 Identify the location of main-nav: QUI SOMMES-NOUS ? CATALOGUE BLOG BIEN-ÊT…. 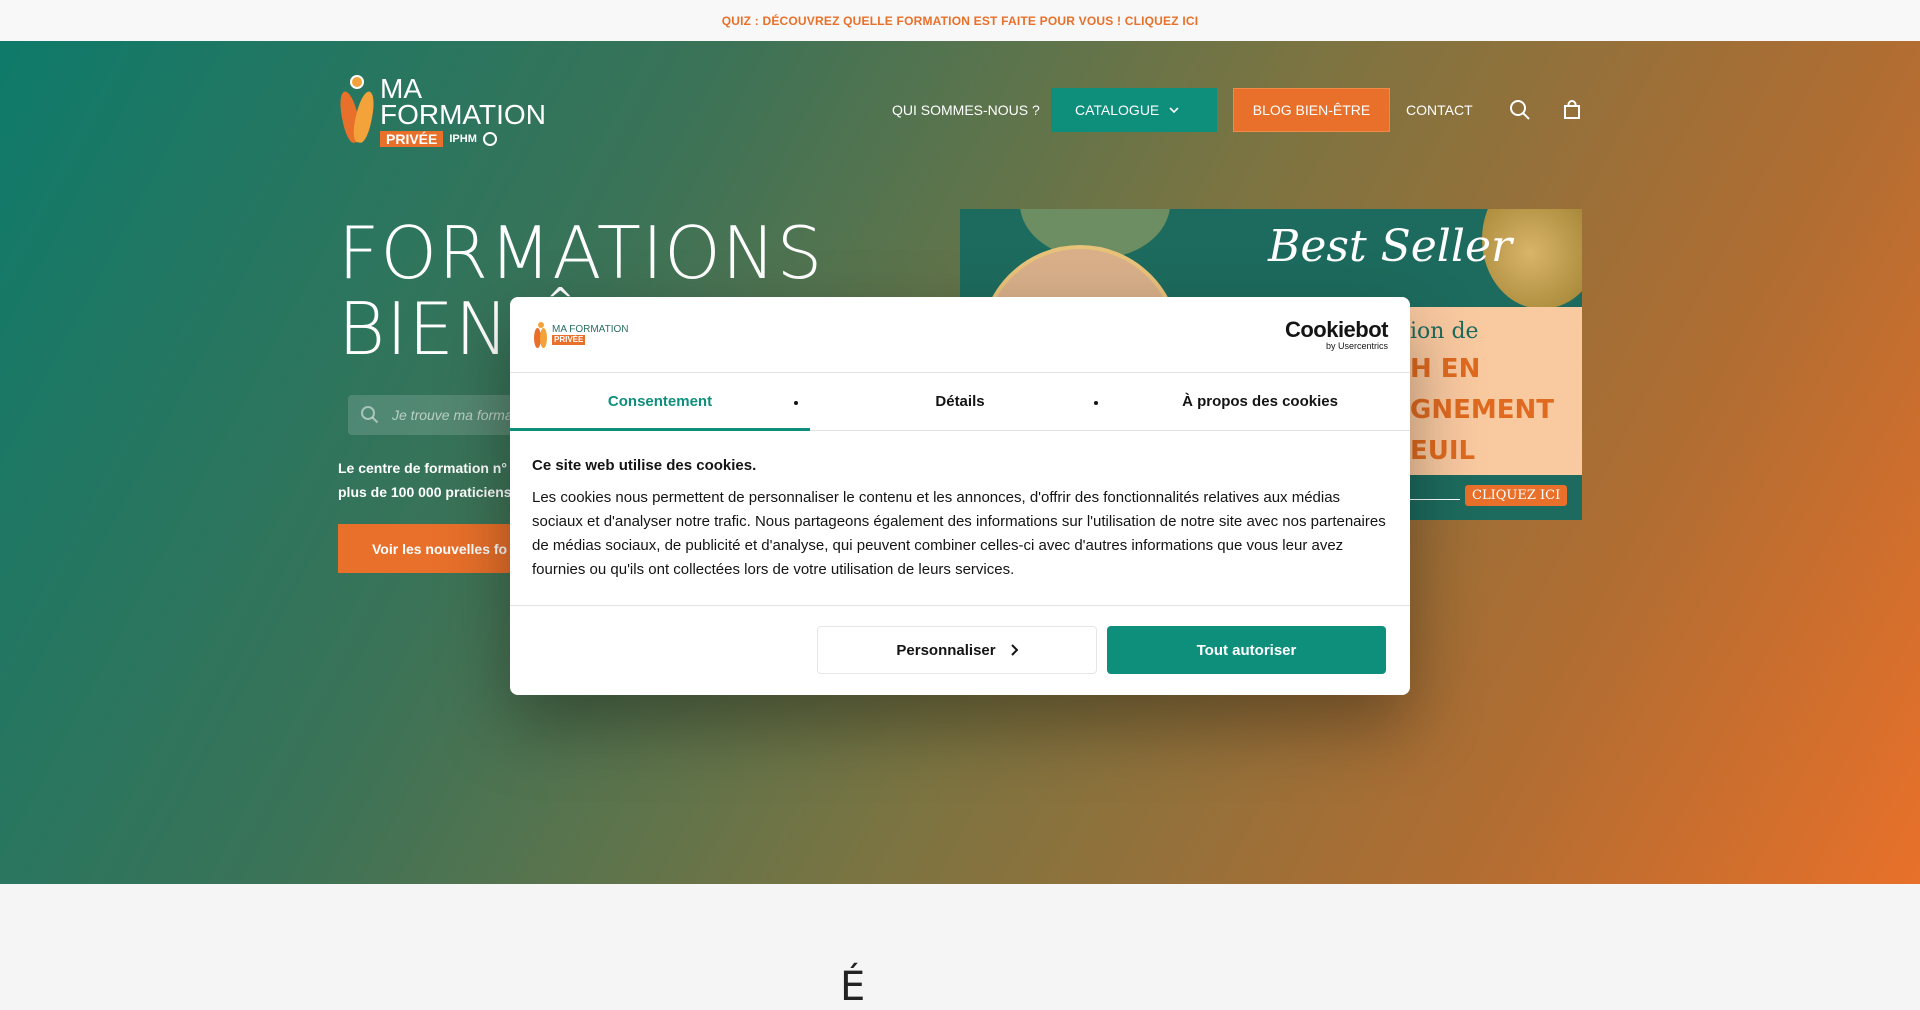
(960, 110).